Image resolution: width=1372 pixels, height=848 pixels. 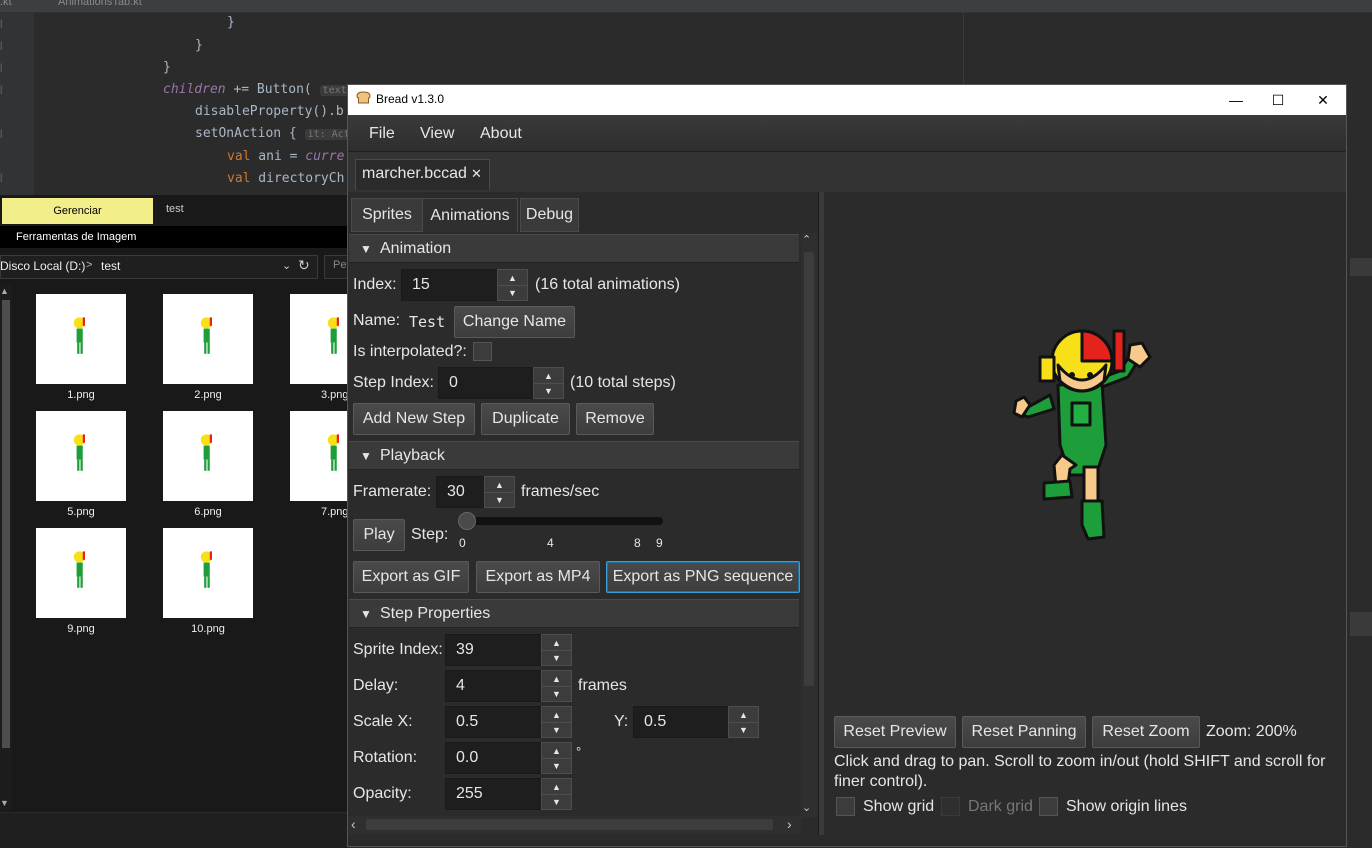 I want to click on scale-x-stepper: ▲ ▼, so click(x=556, y=722).